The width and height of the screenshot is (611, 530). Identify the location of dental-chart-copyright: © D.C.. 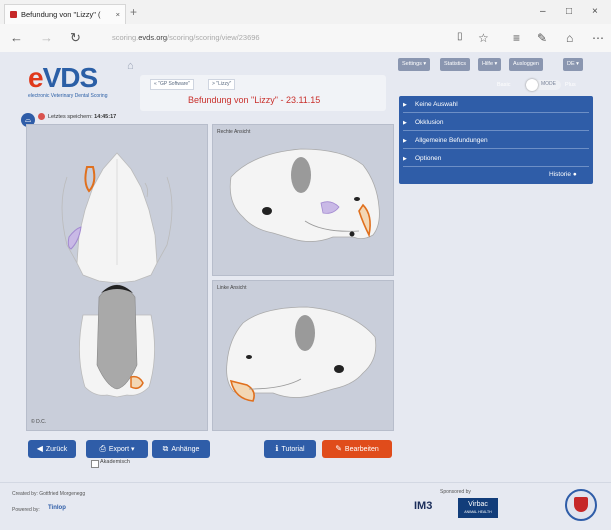
(39, 422).